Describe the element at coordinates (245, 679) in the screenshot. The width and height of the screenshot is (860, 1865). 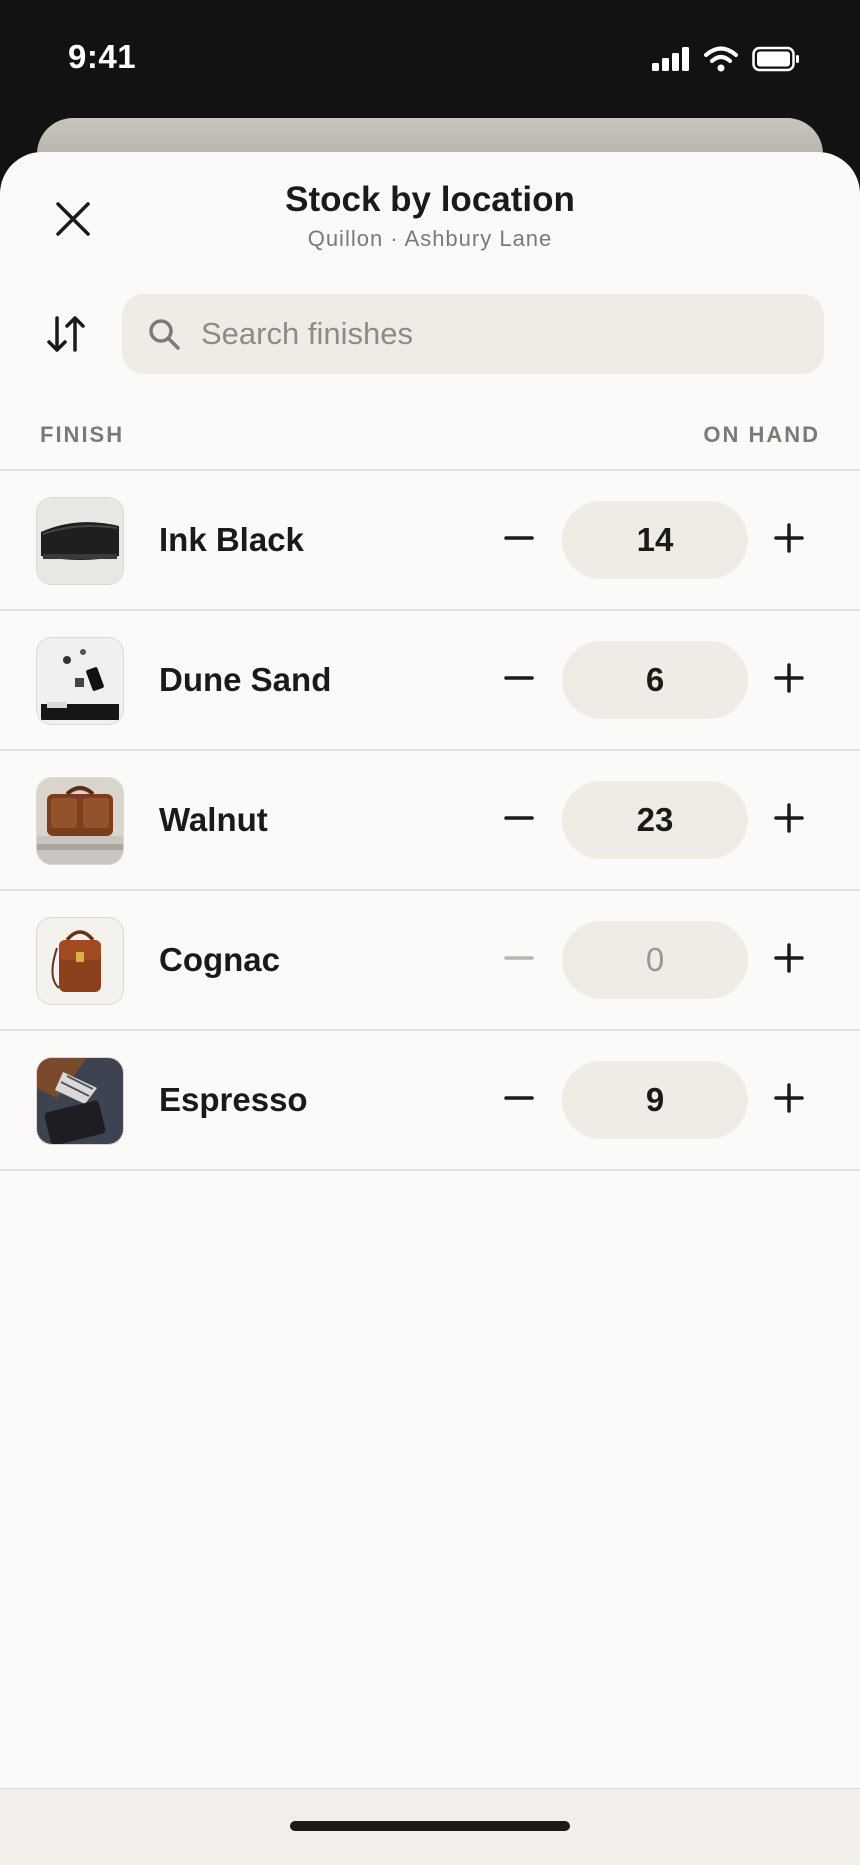
I see `finish-name: Dune Sand` at that location.